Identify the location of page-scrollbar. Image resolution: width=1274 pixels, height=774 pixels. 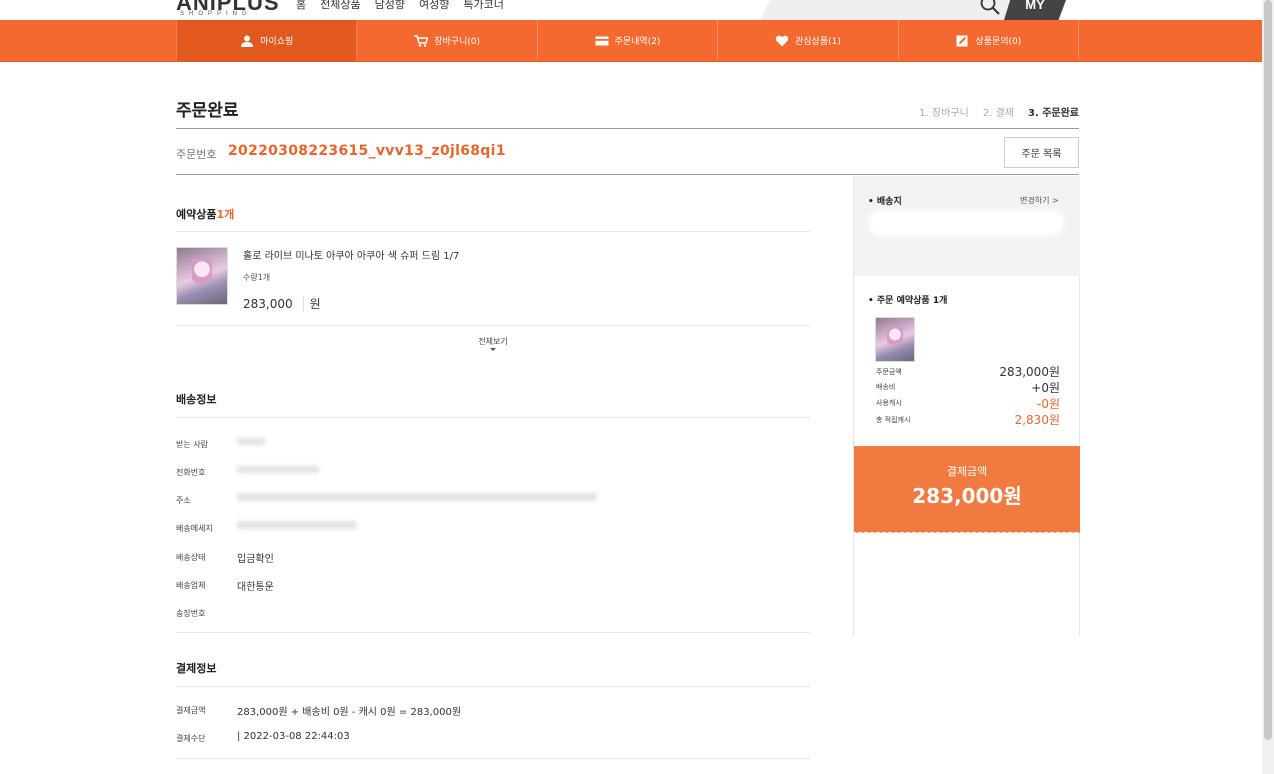
(1268, 387).